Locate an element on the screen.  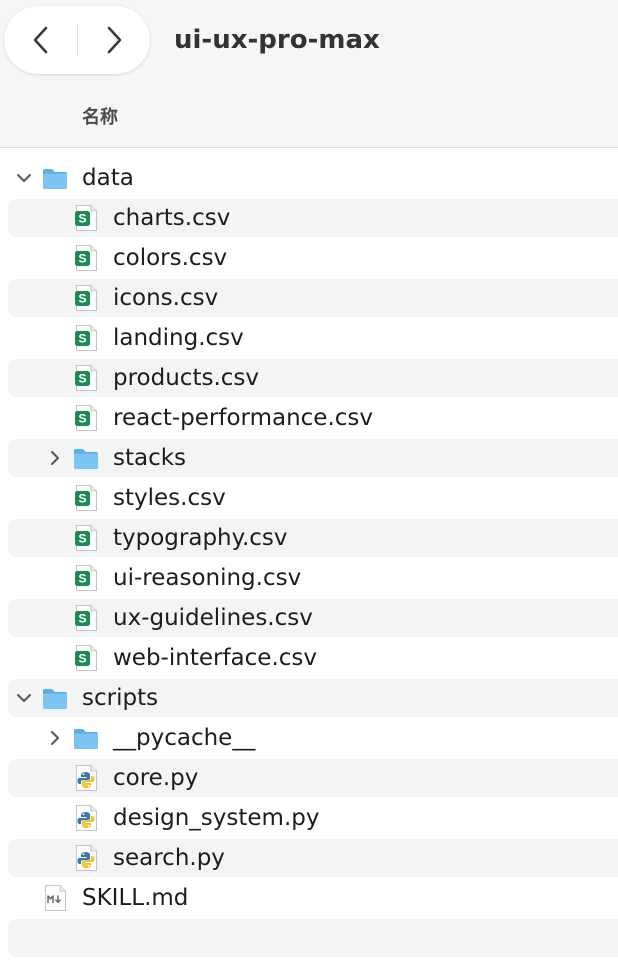
file-row: core.py is located at coordinates (309, 778).